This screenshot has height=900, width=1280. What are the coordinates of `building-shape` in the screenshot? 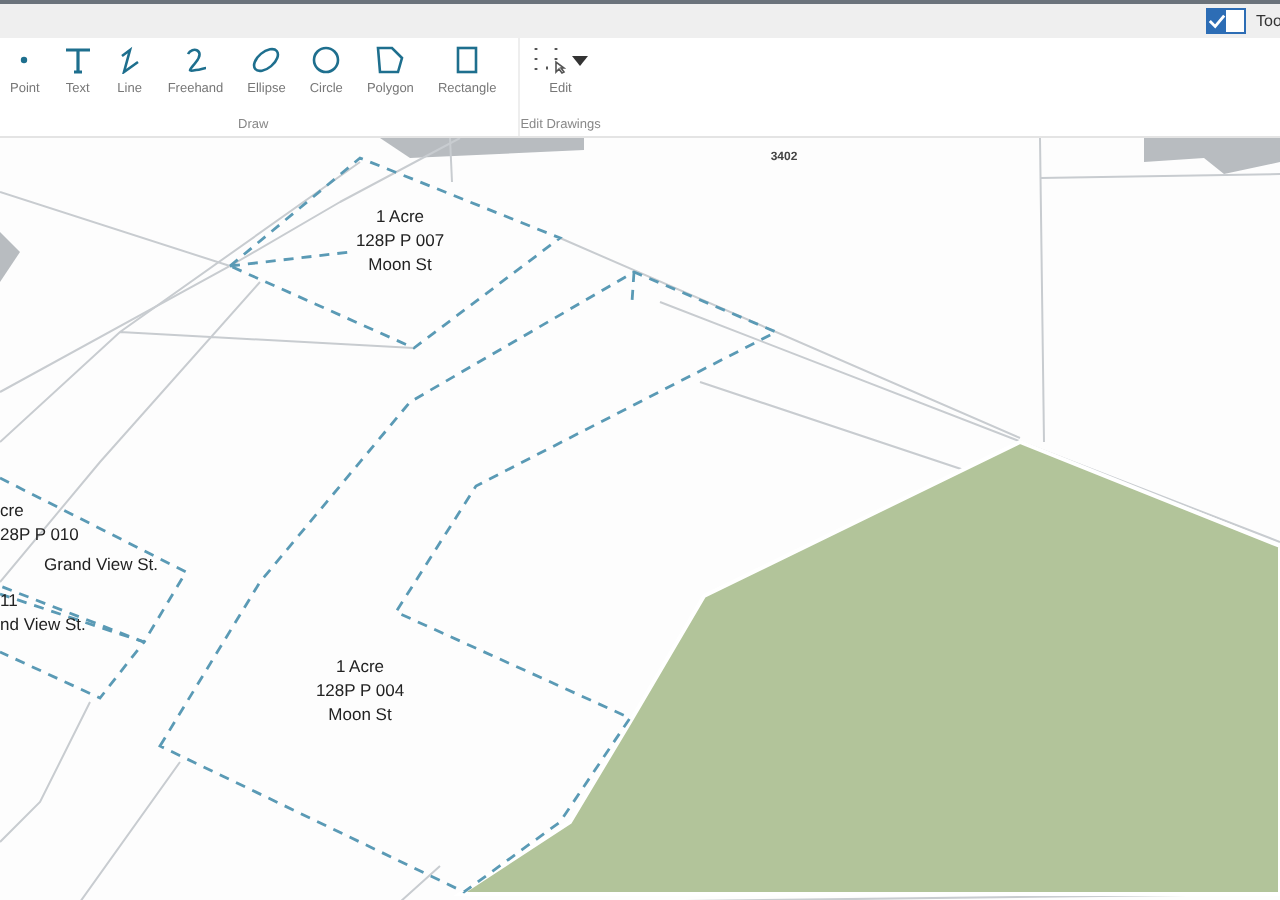 It's located at (10, 257).